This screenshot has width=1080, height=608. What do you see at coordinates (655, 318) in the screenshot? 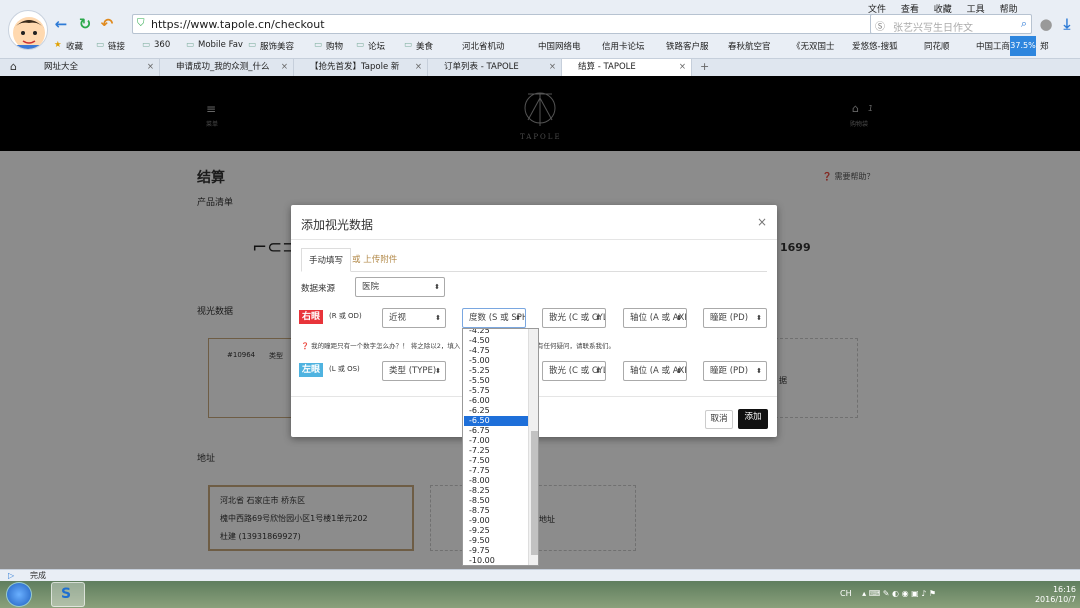
I see `right-axis-select: 轴位 (A 或 AXIS)⬍` at bounding box center [655, 318].